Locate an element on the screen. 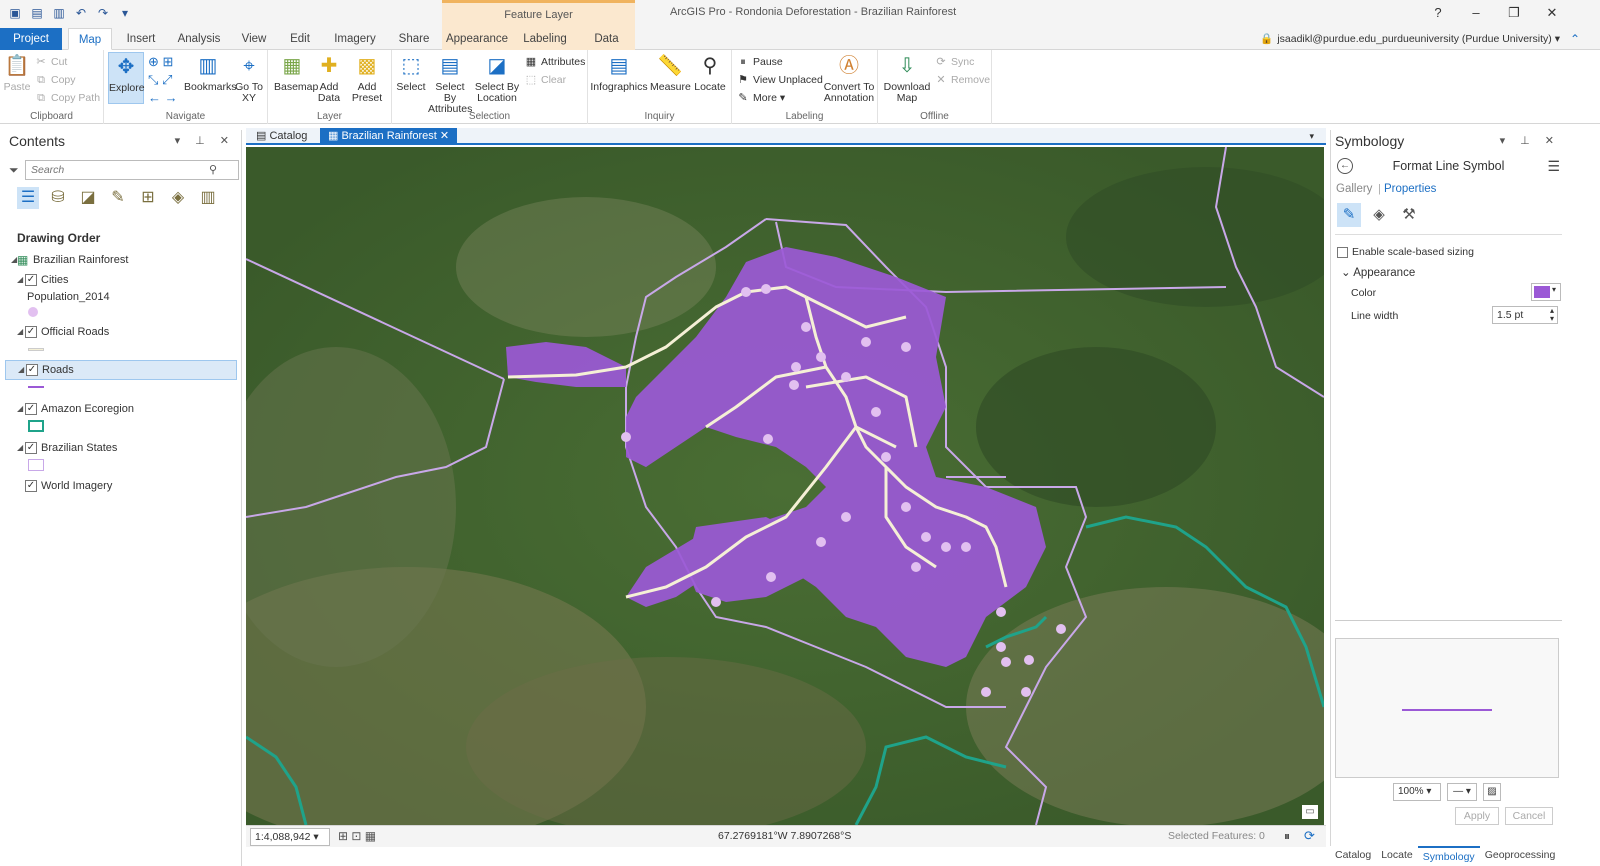 This screenshot has width=1600, height=866. bookmarks-button: ▥ Bookmarks is located at coordinates (210, 72).